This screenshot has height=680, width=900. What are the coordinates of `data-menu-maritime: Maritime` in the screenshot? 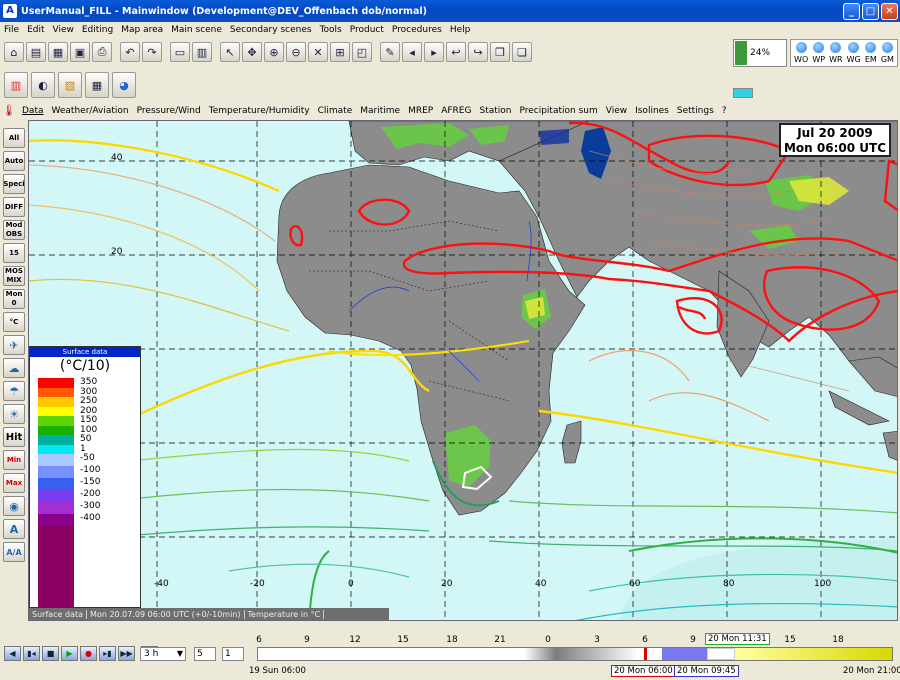 It's located at (380, 111).